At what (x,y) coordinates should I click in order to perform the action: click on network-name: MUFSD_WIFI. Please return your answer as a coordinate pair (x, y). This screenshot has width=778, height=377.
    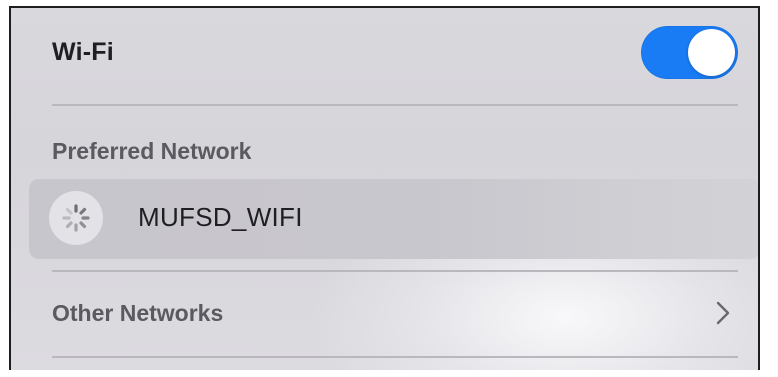
    Looking at the image, I should click on (220, 217).